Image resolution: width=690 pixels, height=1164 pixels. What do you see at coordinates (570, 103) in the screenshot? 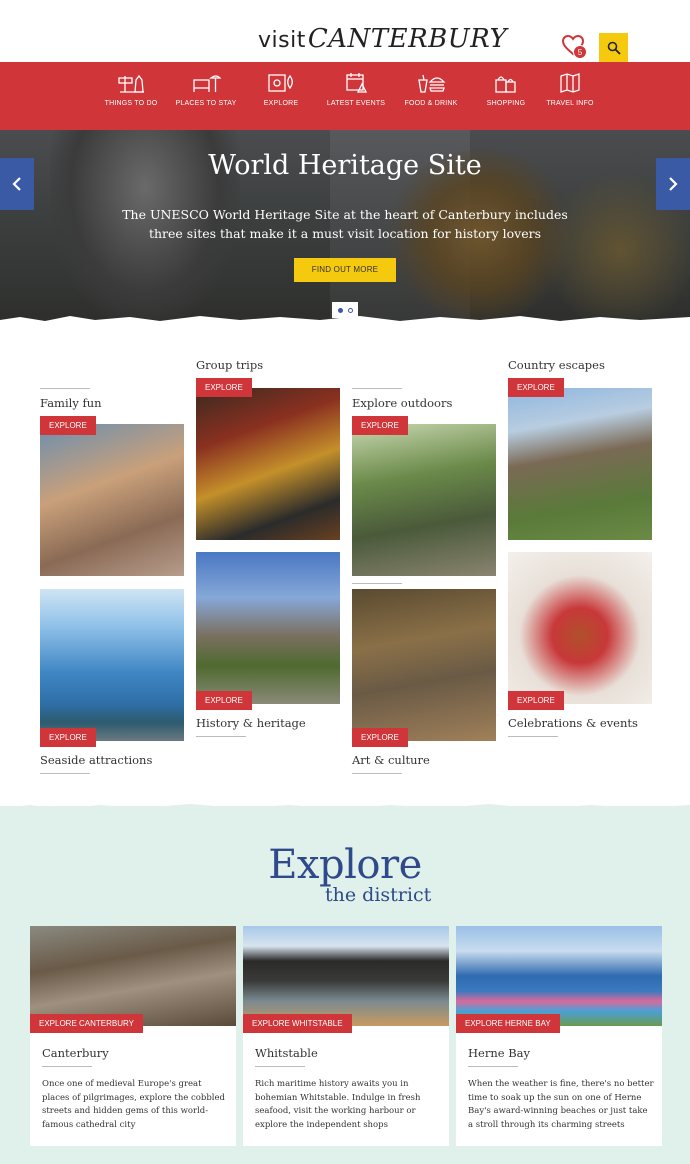
I see `nav-label: TRAVEL INFO` at bounding box center [570, 103].